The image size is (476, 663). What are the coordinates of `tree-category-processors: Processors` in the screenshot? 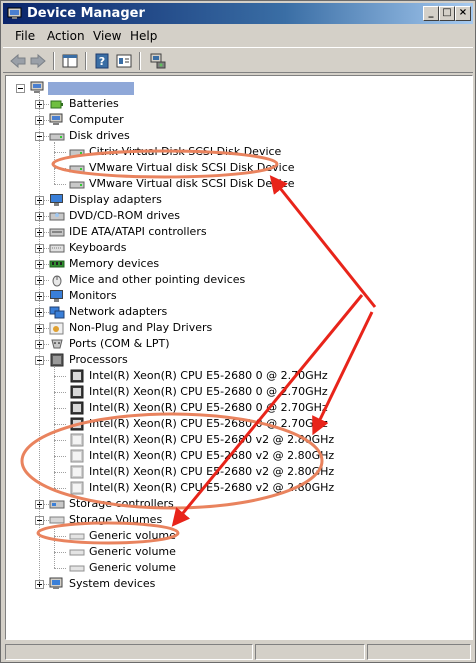 It's located at (98, 360).